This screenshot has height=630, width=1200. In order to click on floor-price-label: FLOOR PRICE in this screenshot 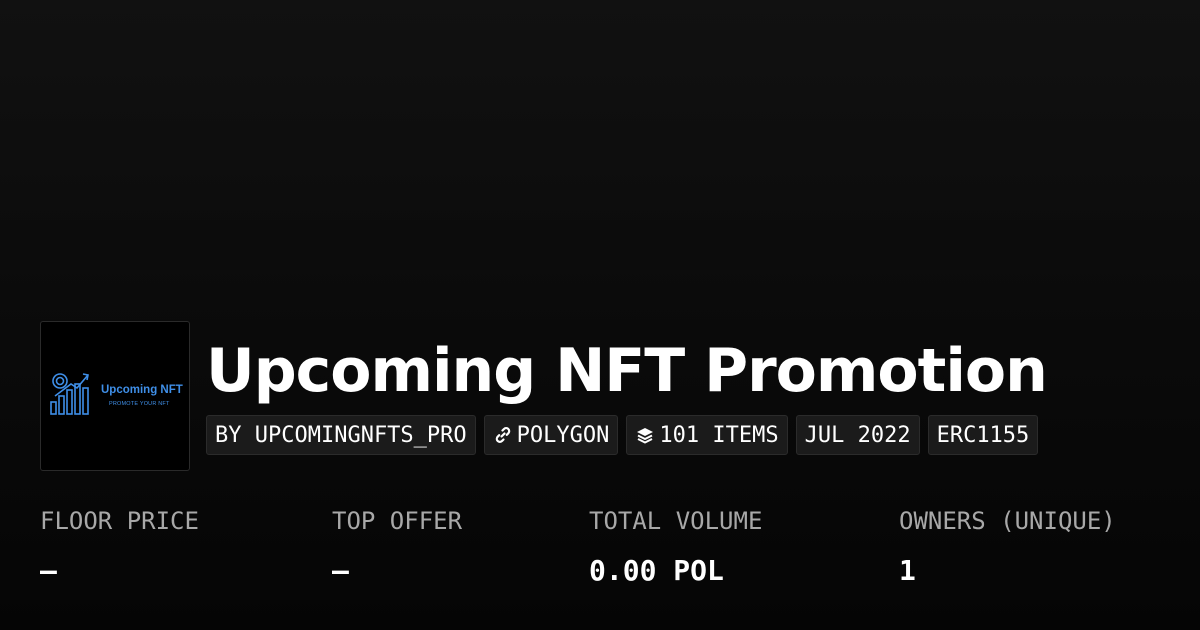, I will do `click(119, 521)`.